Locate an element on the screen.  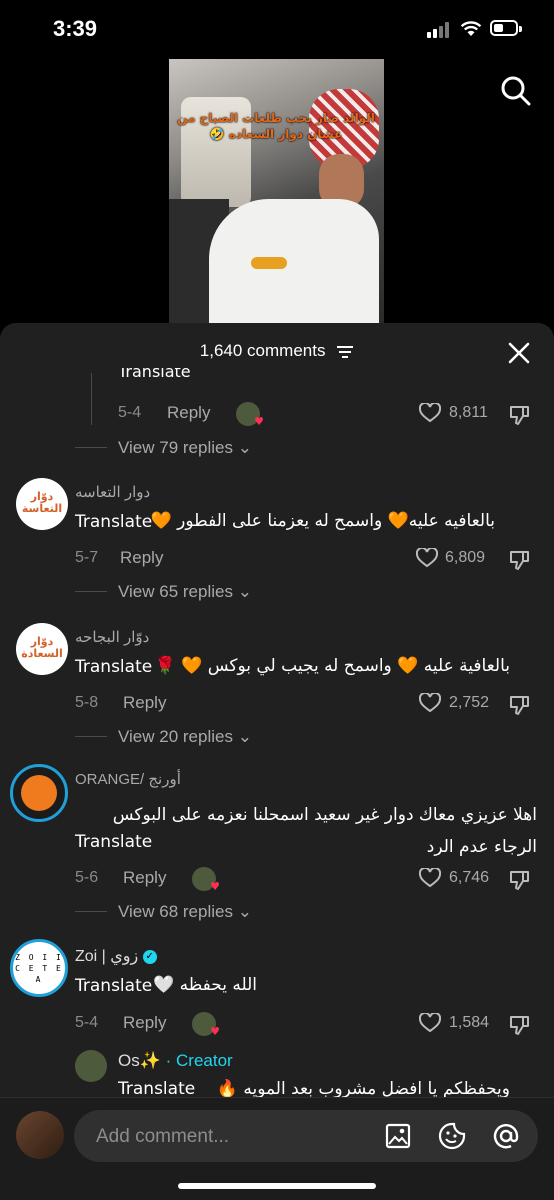
comments-count: 1,640 comments is located at coordinates (262, 350).